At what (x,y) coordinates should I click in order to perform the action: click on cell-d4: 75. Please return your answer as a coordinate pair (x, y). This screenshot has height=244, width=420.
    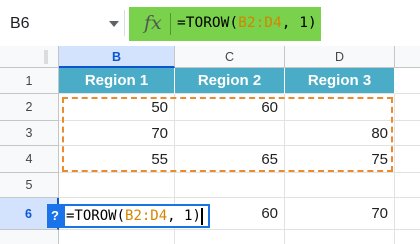
    Looking at the image, I should click on (340, 159).